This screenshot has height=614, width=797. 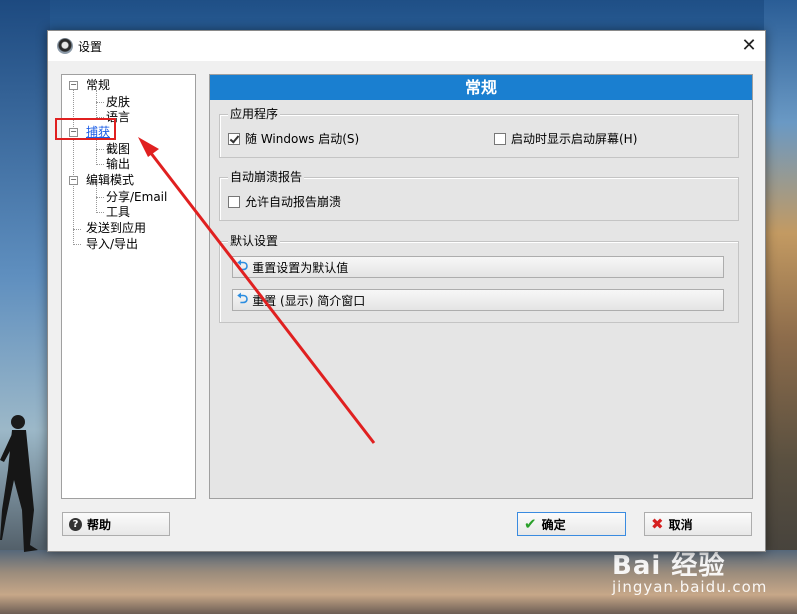 I want to click on crash-report-group-title: 自动崩溃报告, so click(x=266, y=177).